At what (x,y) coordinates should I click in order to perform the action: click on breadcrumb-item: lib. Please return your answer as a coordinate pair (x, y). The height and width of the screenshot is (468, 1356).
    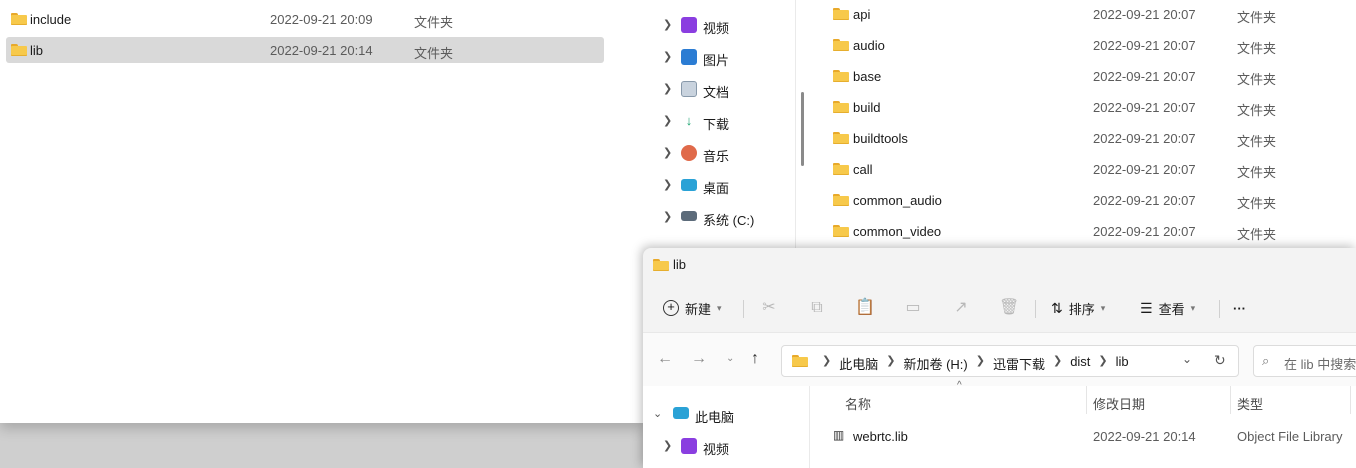
    Looking at the image, I should click on (1122, 363).